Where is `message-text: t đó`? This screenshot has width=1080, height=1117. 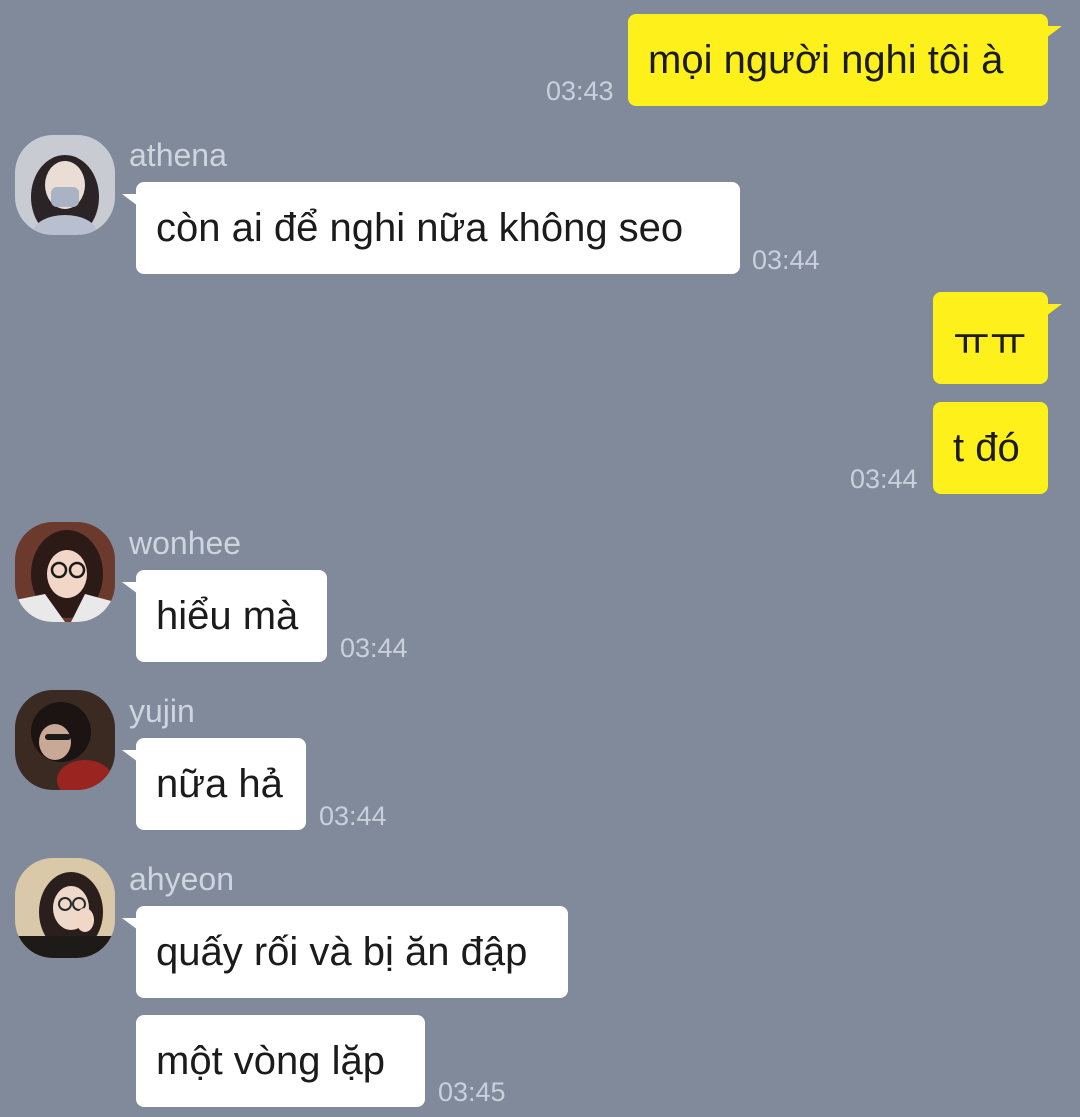
message-text: t đó is located at coordinates (986, 447).